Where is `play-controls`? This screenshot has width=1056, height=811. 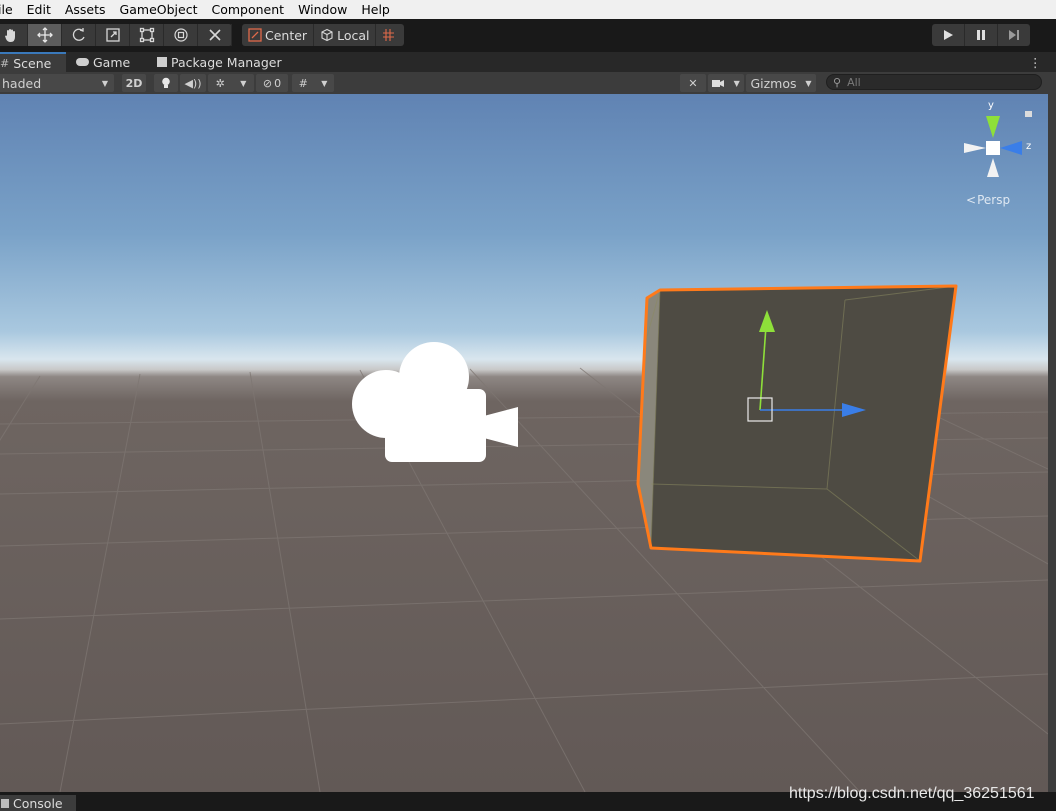 play-controls is located at coordinates (981, 35).